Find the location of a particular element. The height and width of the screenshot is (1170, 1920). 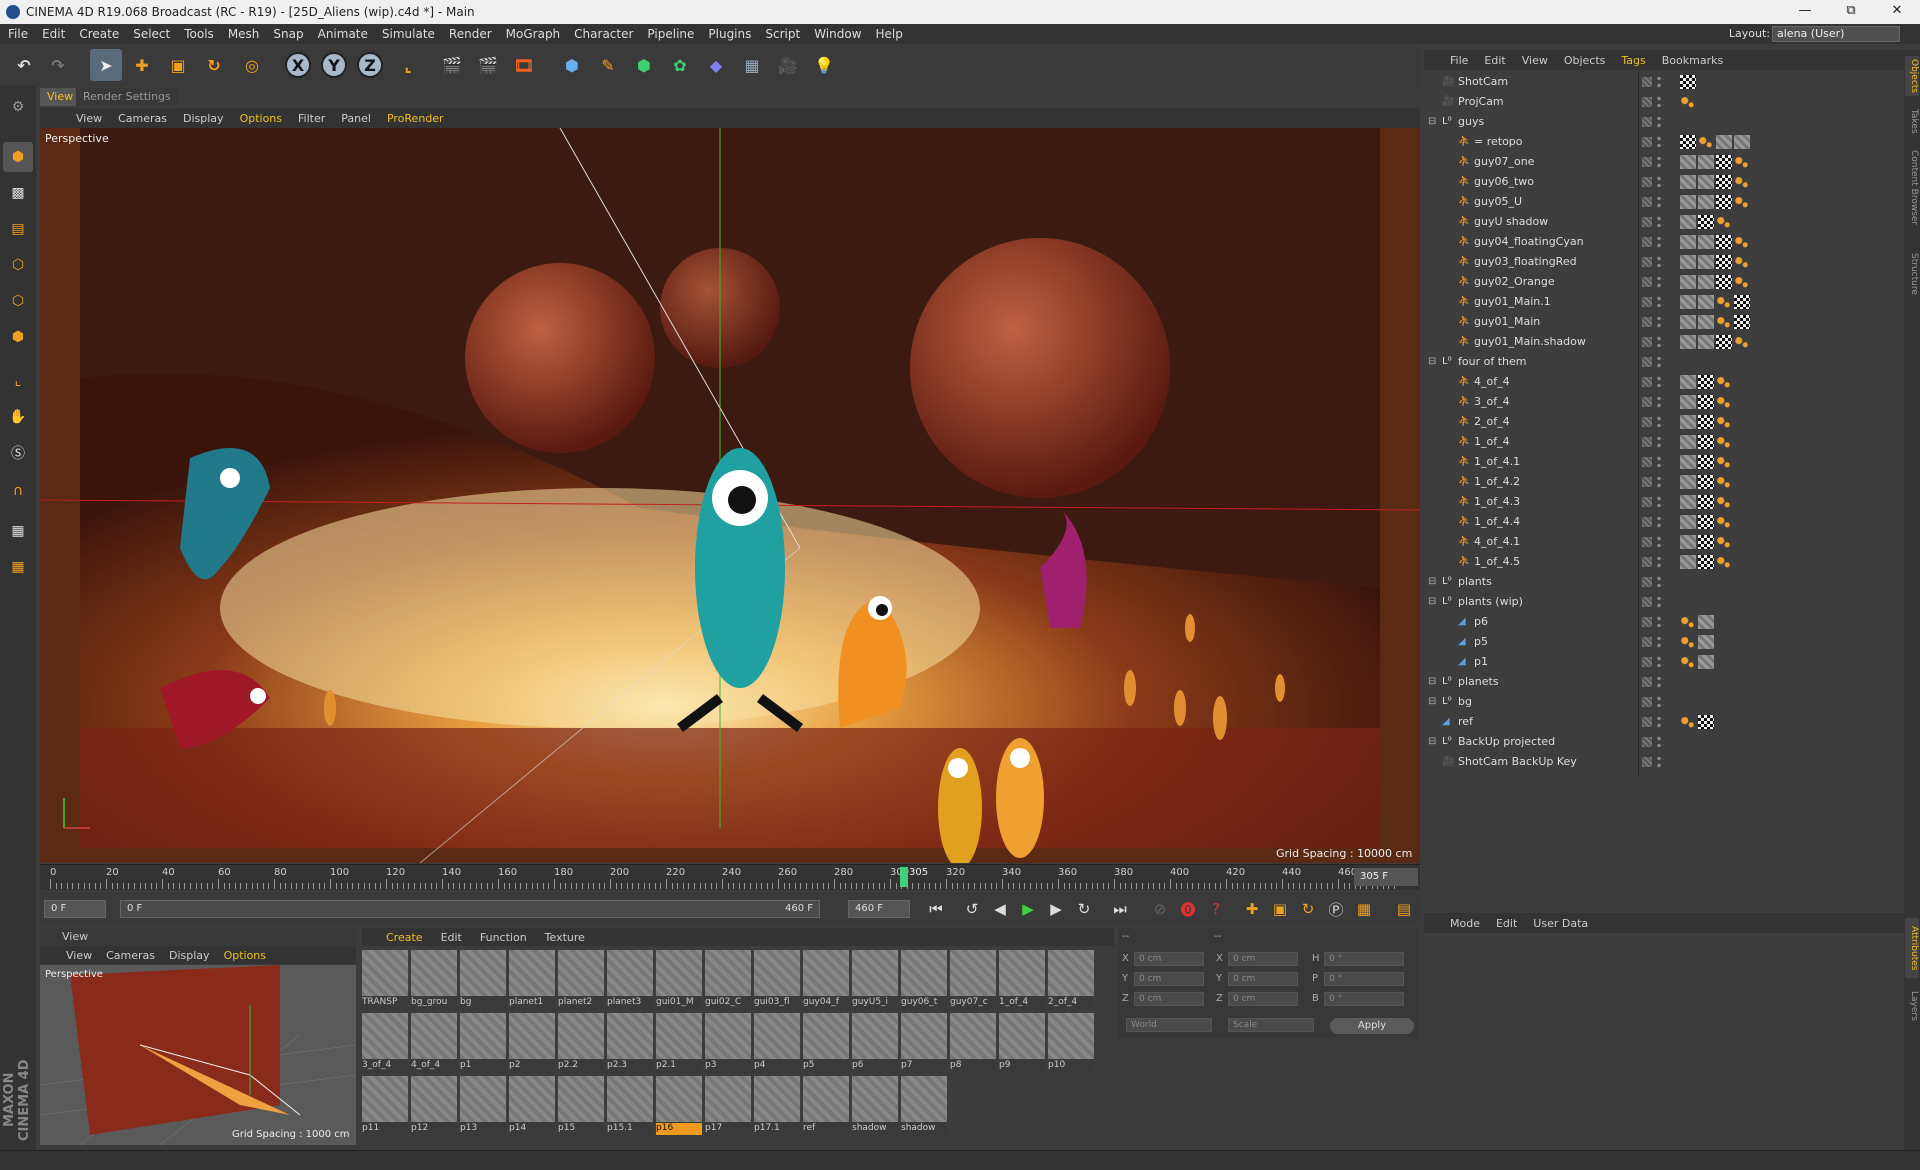

object-name: plants (wip) is located at coordinates (1490, 602).